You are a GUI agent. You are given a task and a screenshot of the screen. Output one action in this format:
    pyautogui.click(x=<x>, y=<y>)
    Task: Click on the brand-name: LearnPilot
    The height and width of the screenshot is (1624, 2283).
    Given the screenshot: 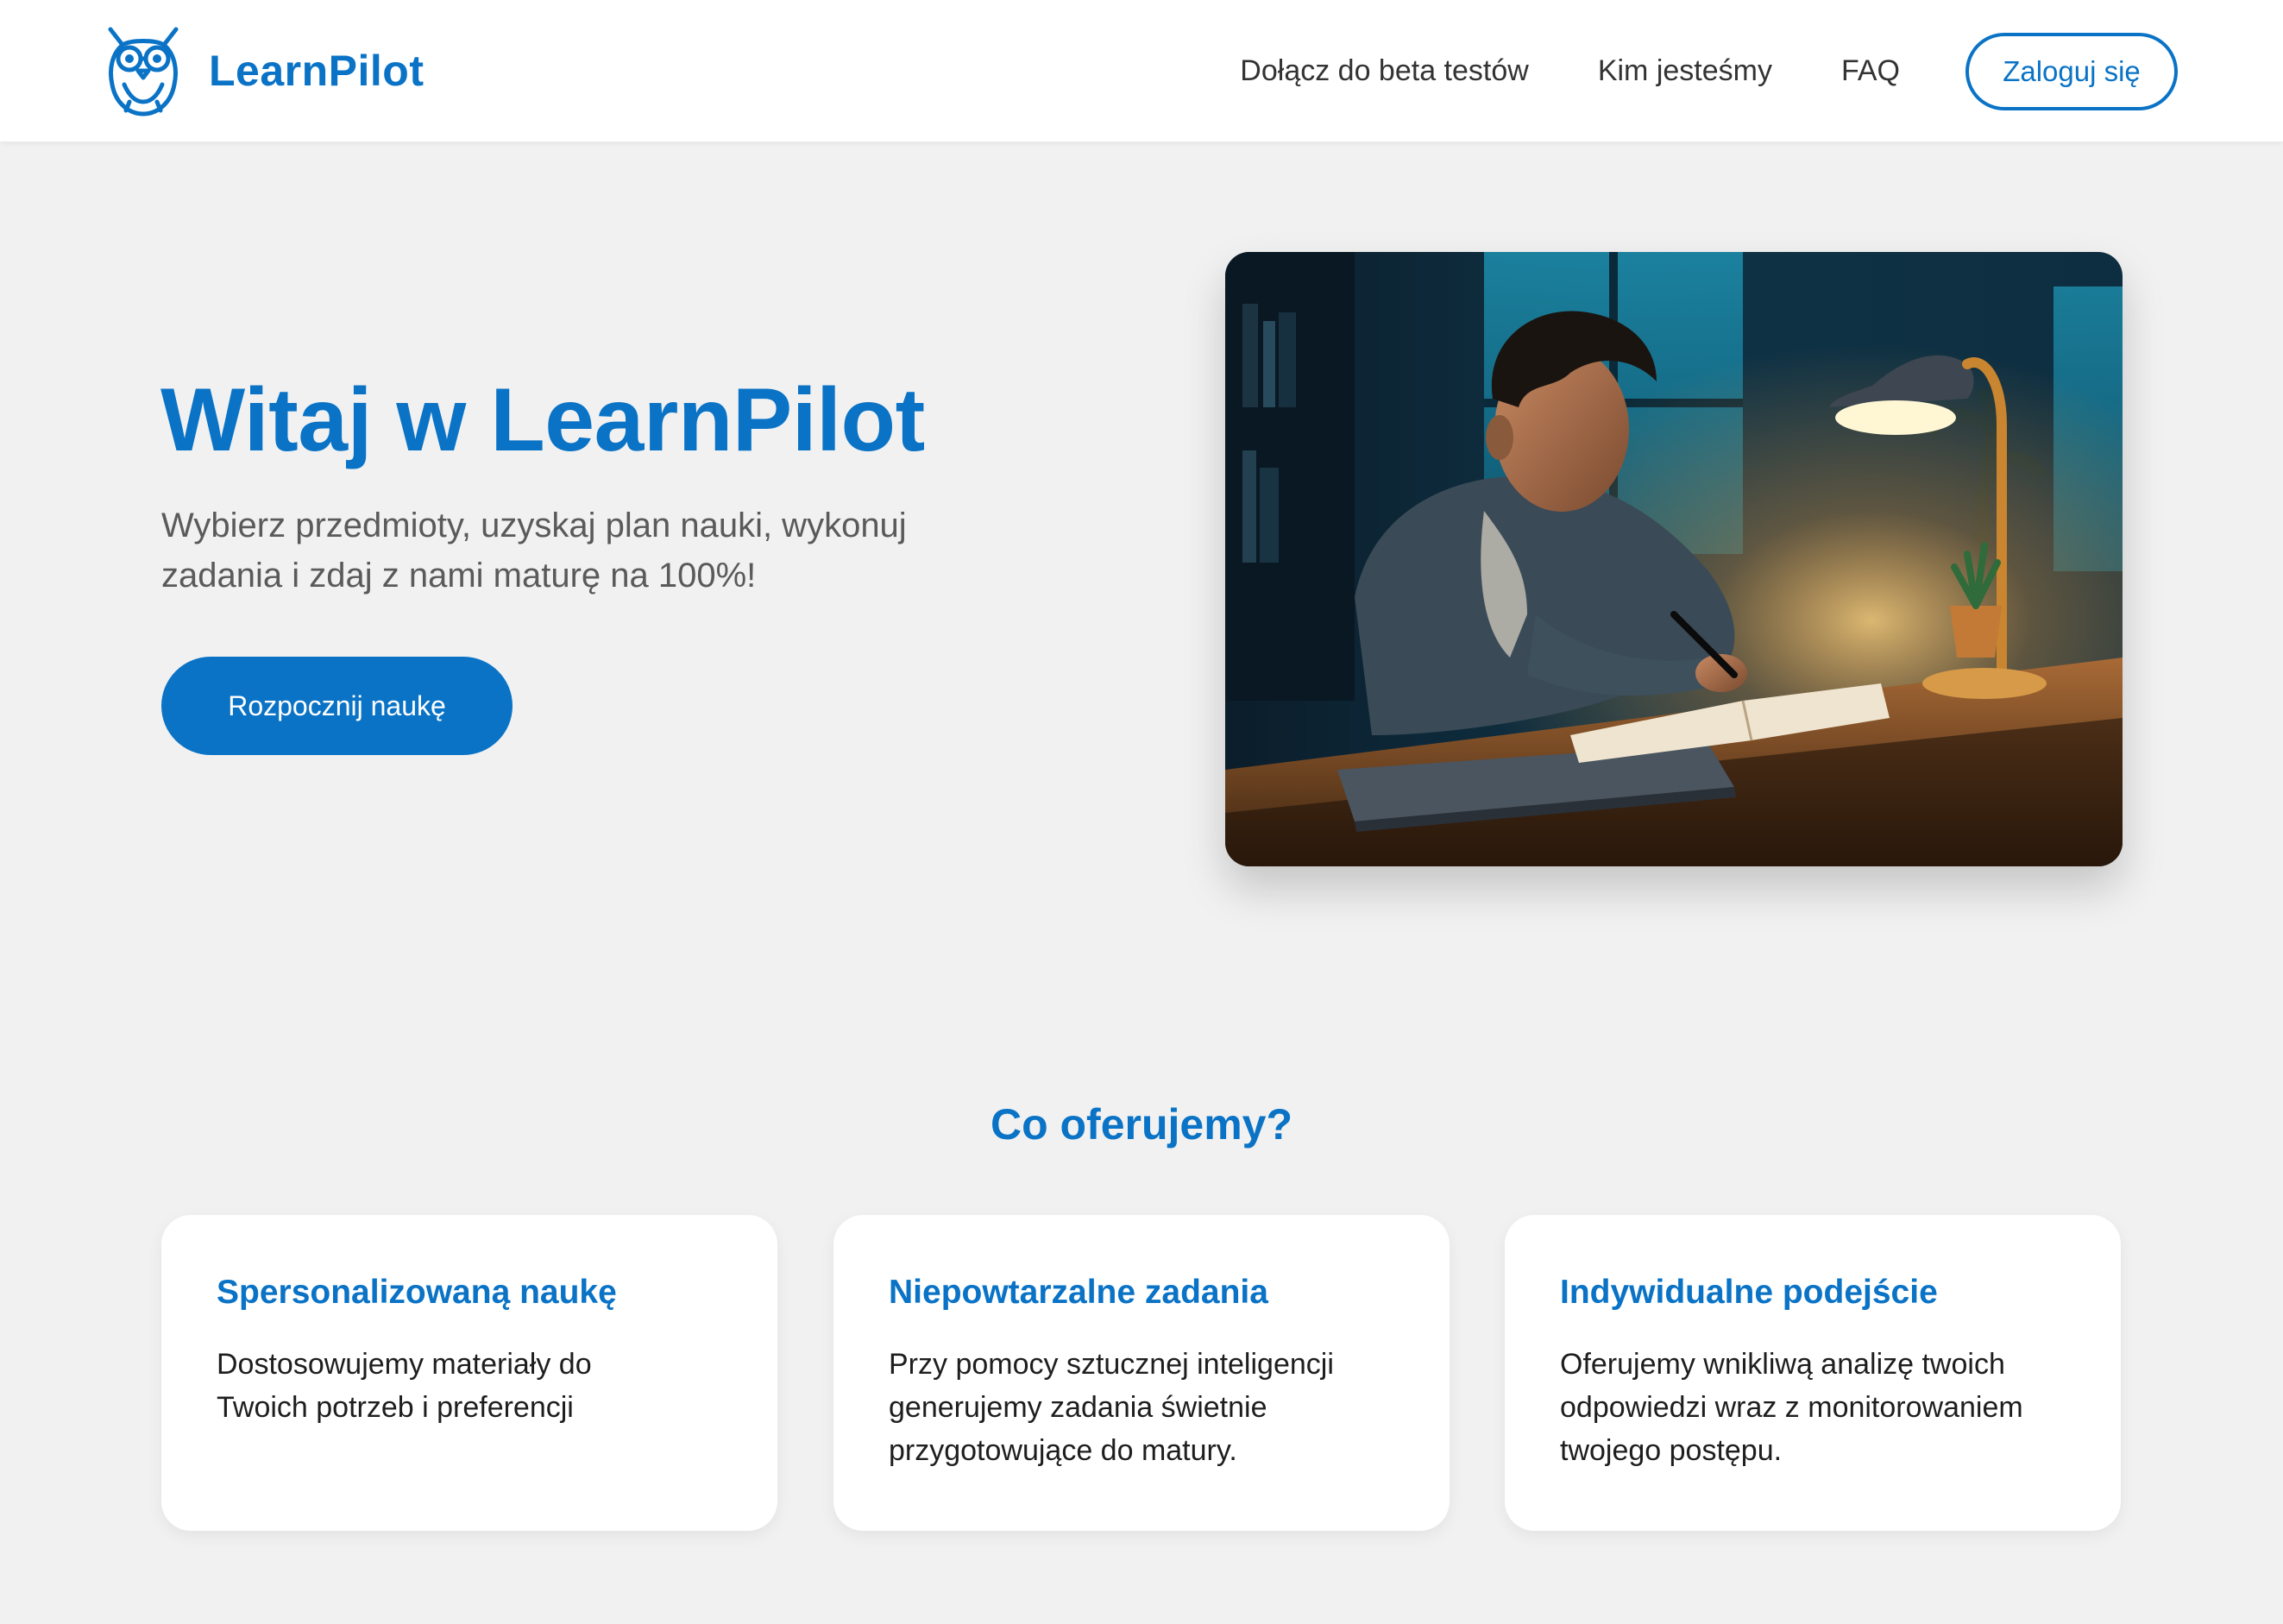 What is the action you would take?
    pyautogui.click(x=317, y=71)
    